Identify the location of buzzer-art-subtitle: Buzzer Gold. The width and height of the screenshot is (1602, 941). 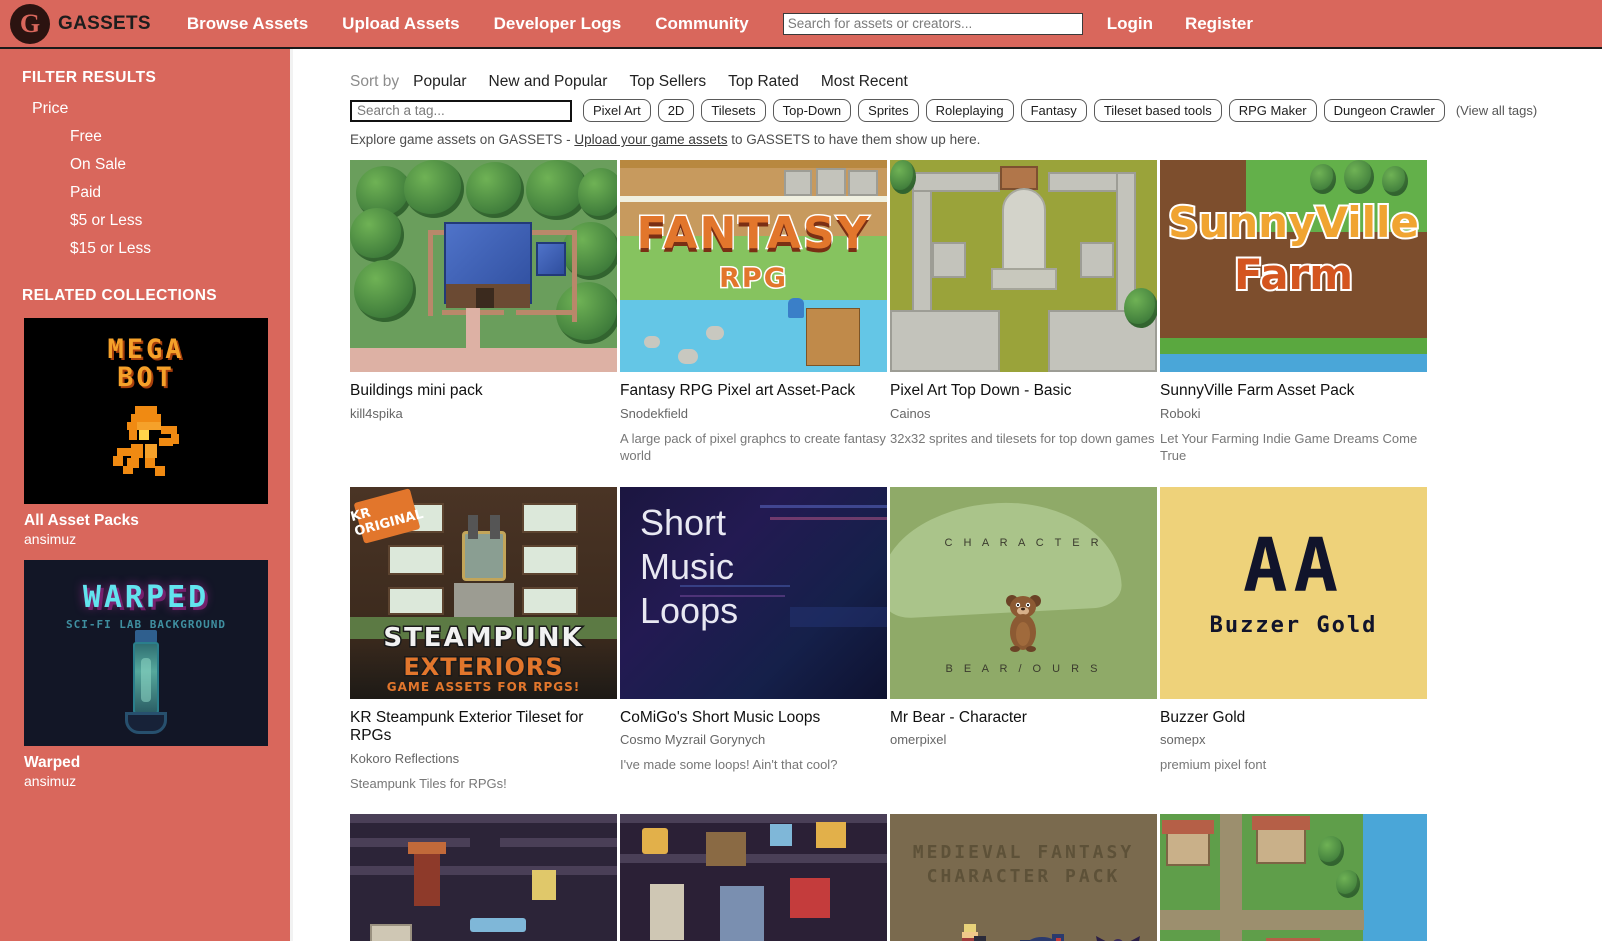
(1293, 625).